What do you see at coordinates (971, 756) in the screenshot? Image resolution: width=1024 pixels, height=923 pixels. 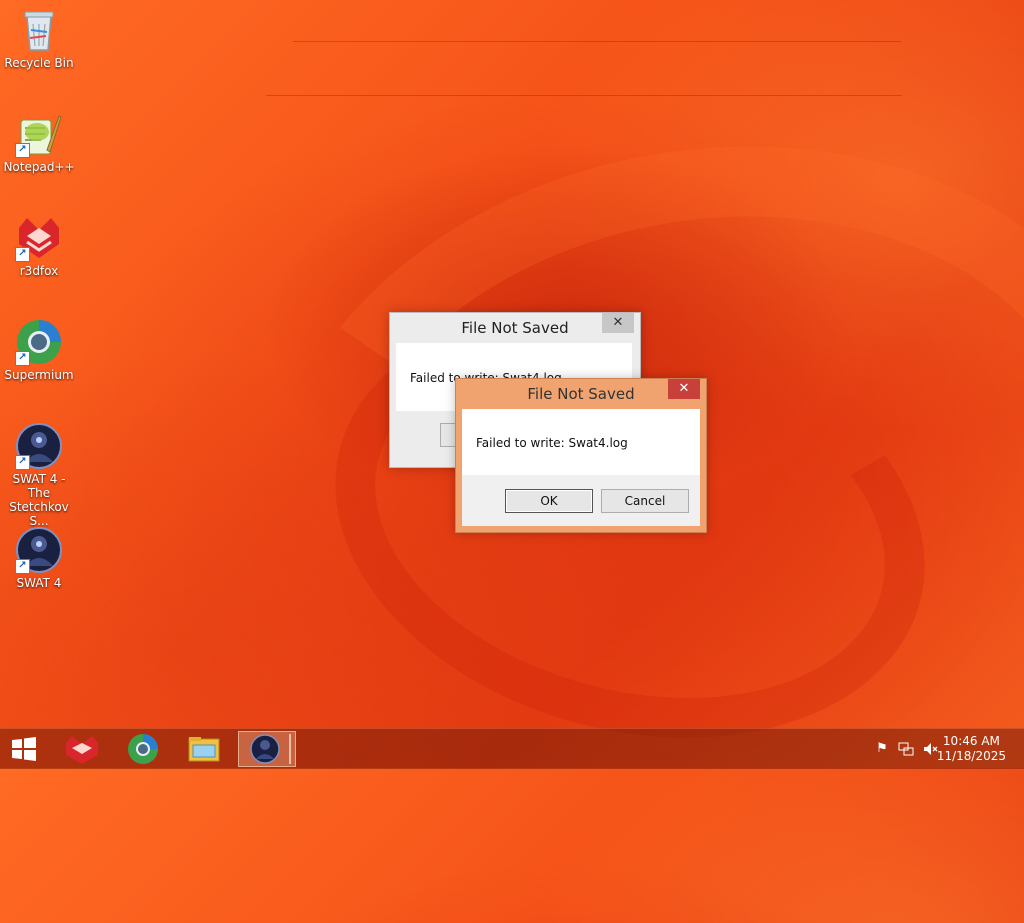 I see `clock-date: 11/18/2025` at bounding box center [971, 756].